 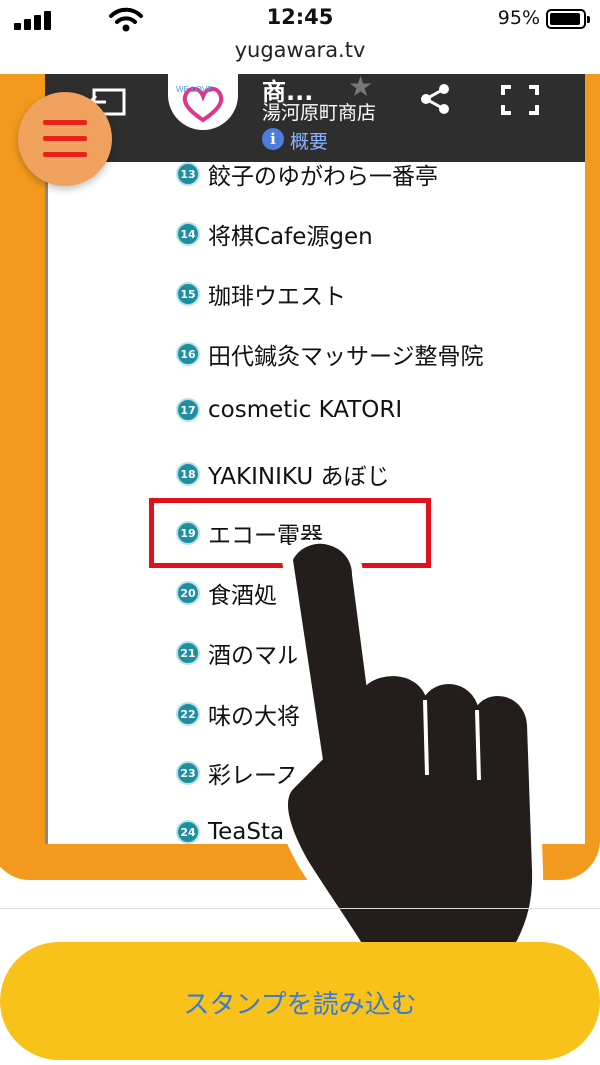 I want to click on divider, so click(x=300, y=908).